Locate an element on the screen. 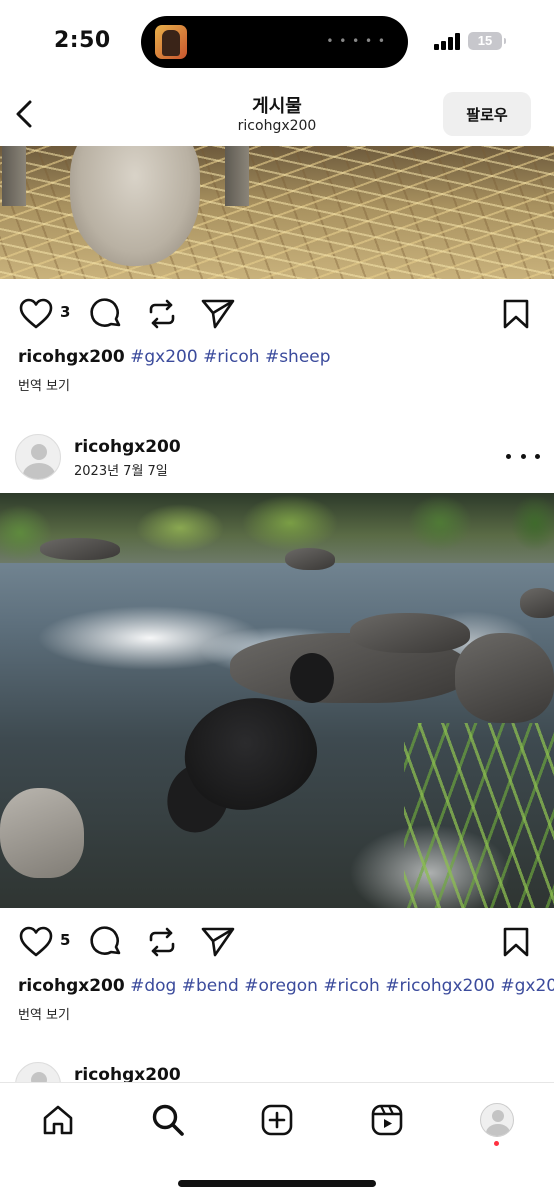  reels-icon is located at coordinates (387, 1120).